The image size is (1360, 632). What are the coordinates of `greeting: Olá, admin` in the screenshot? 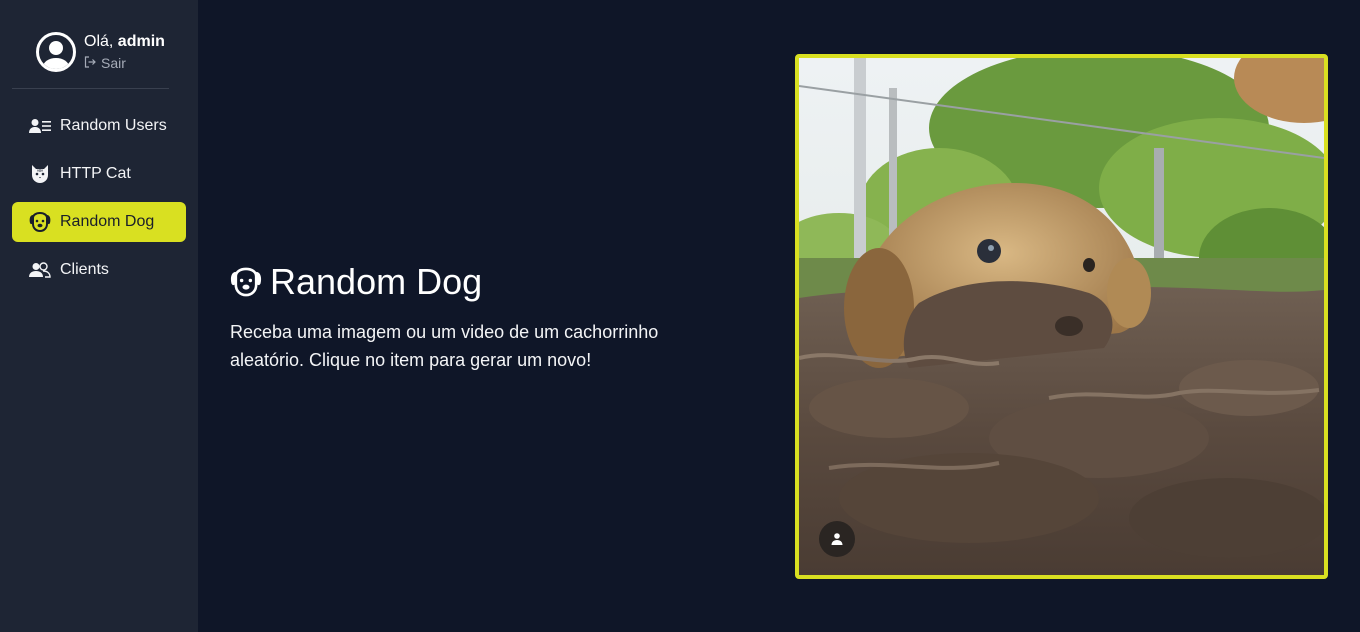 It's located at (124, 42).